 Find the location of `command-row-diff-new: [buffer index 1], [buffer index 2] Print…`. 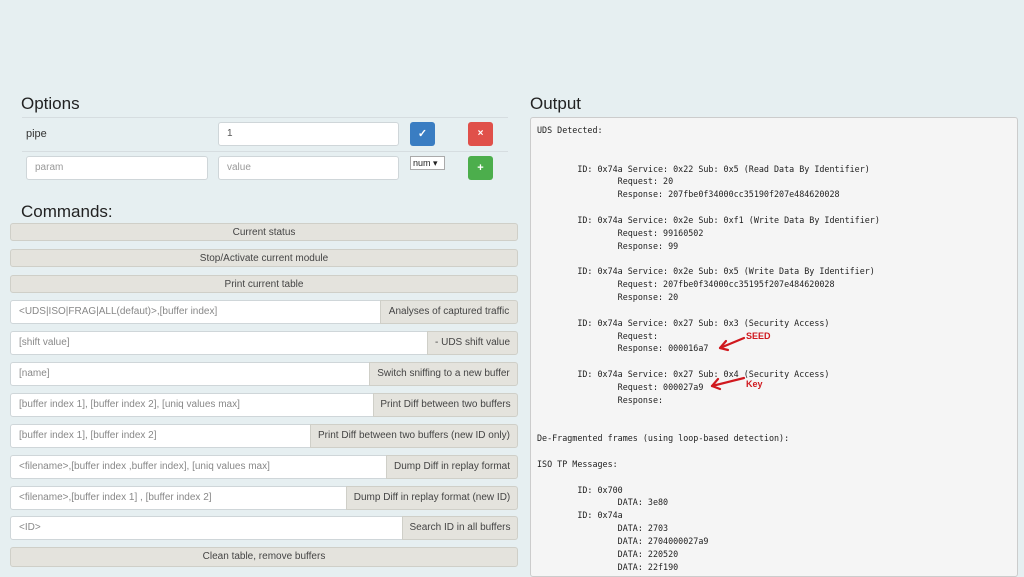

command-row-diff-new: [buffer index 1], [buffer index 2] Print… is located at coordinates (264, 436).